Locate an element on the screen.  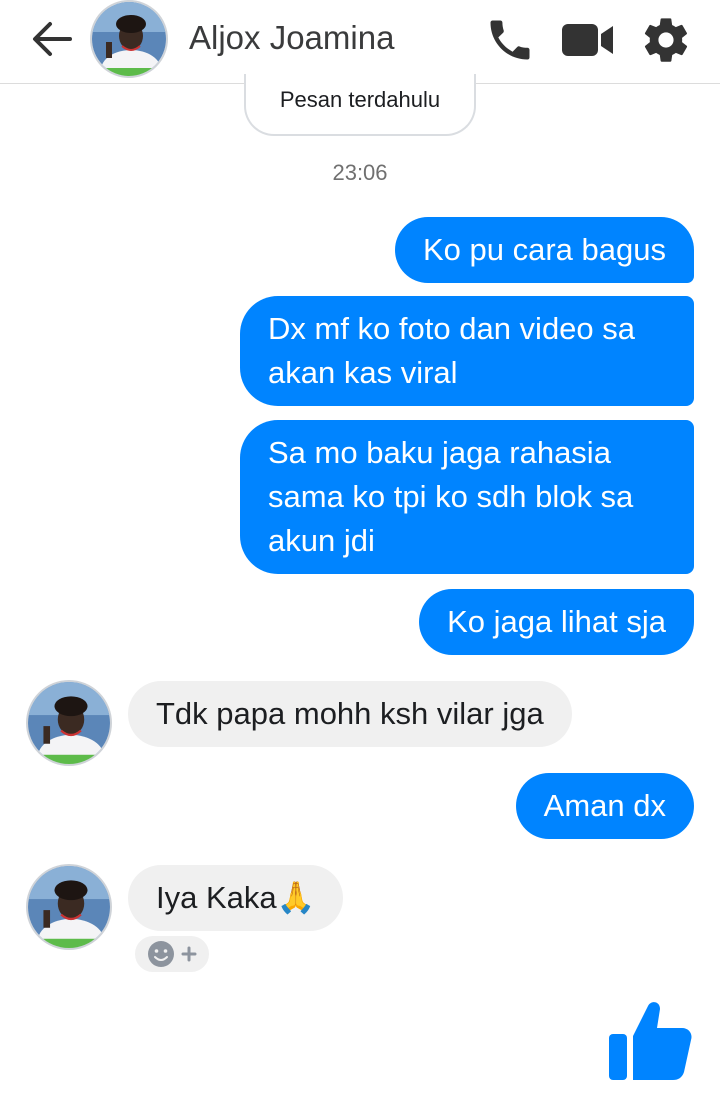
message-line: Sa mo baku jaga rahasia is located at coordinates (439, 452).